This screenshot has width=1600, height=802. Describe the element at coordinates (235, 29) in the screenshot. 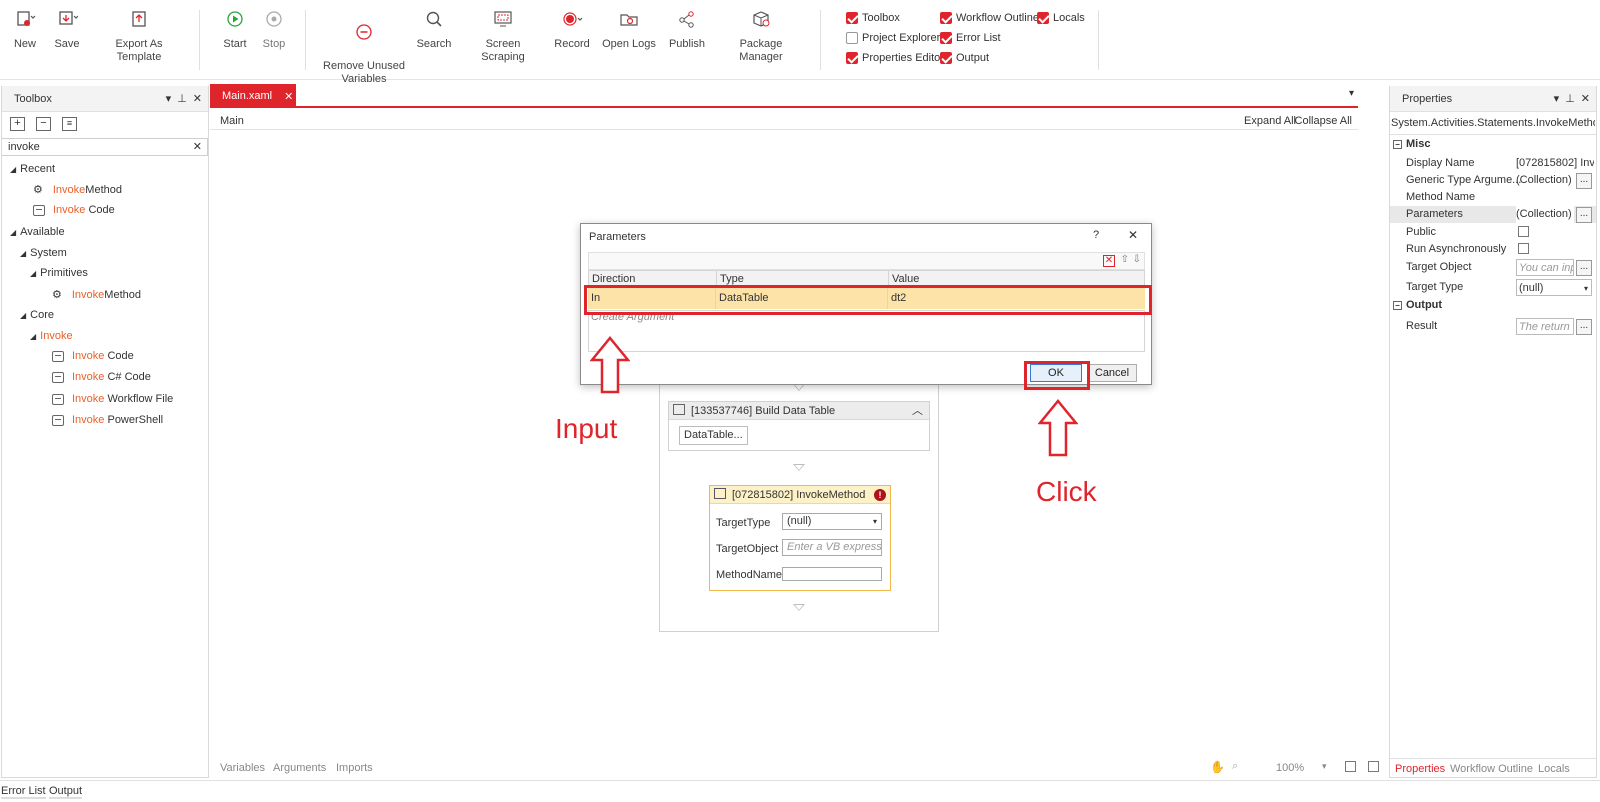

I see `start-button: Start` at that location.